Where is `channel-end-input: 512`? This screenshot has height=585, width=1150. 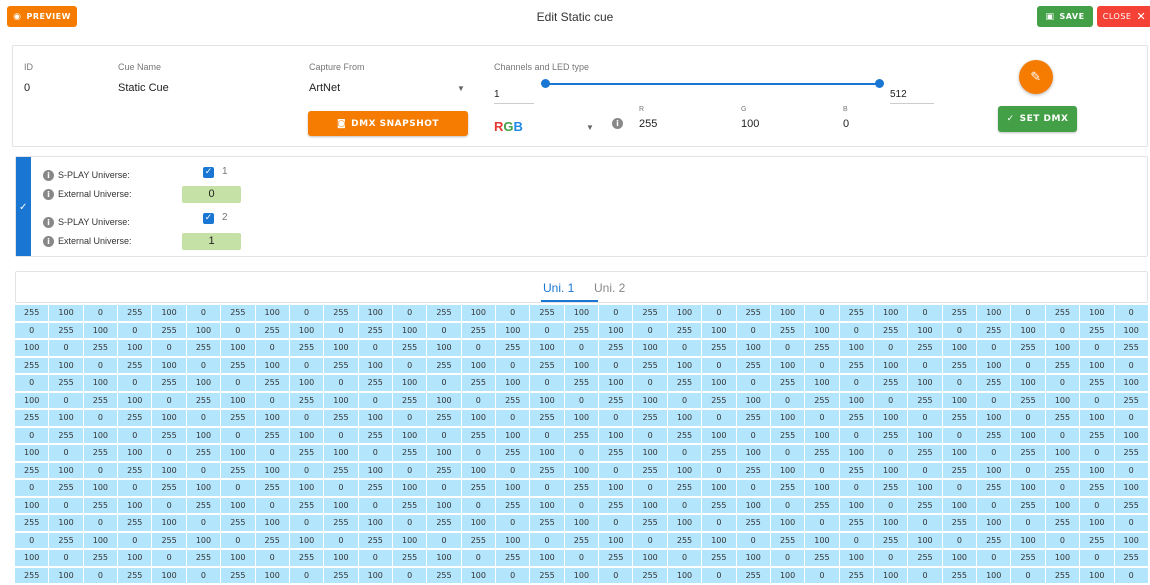
channel-end-input: 512 is located at coordinates (898, 94).